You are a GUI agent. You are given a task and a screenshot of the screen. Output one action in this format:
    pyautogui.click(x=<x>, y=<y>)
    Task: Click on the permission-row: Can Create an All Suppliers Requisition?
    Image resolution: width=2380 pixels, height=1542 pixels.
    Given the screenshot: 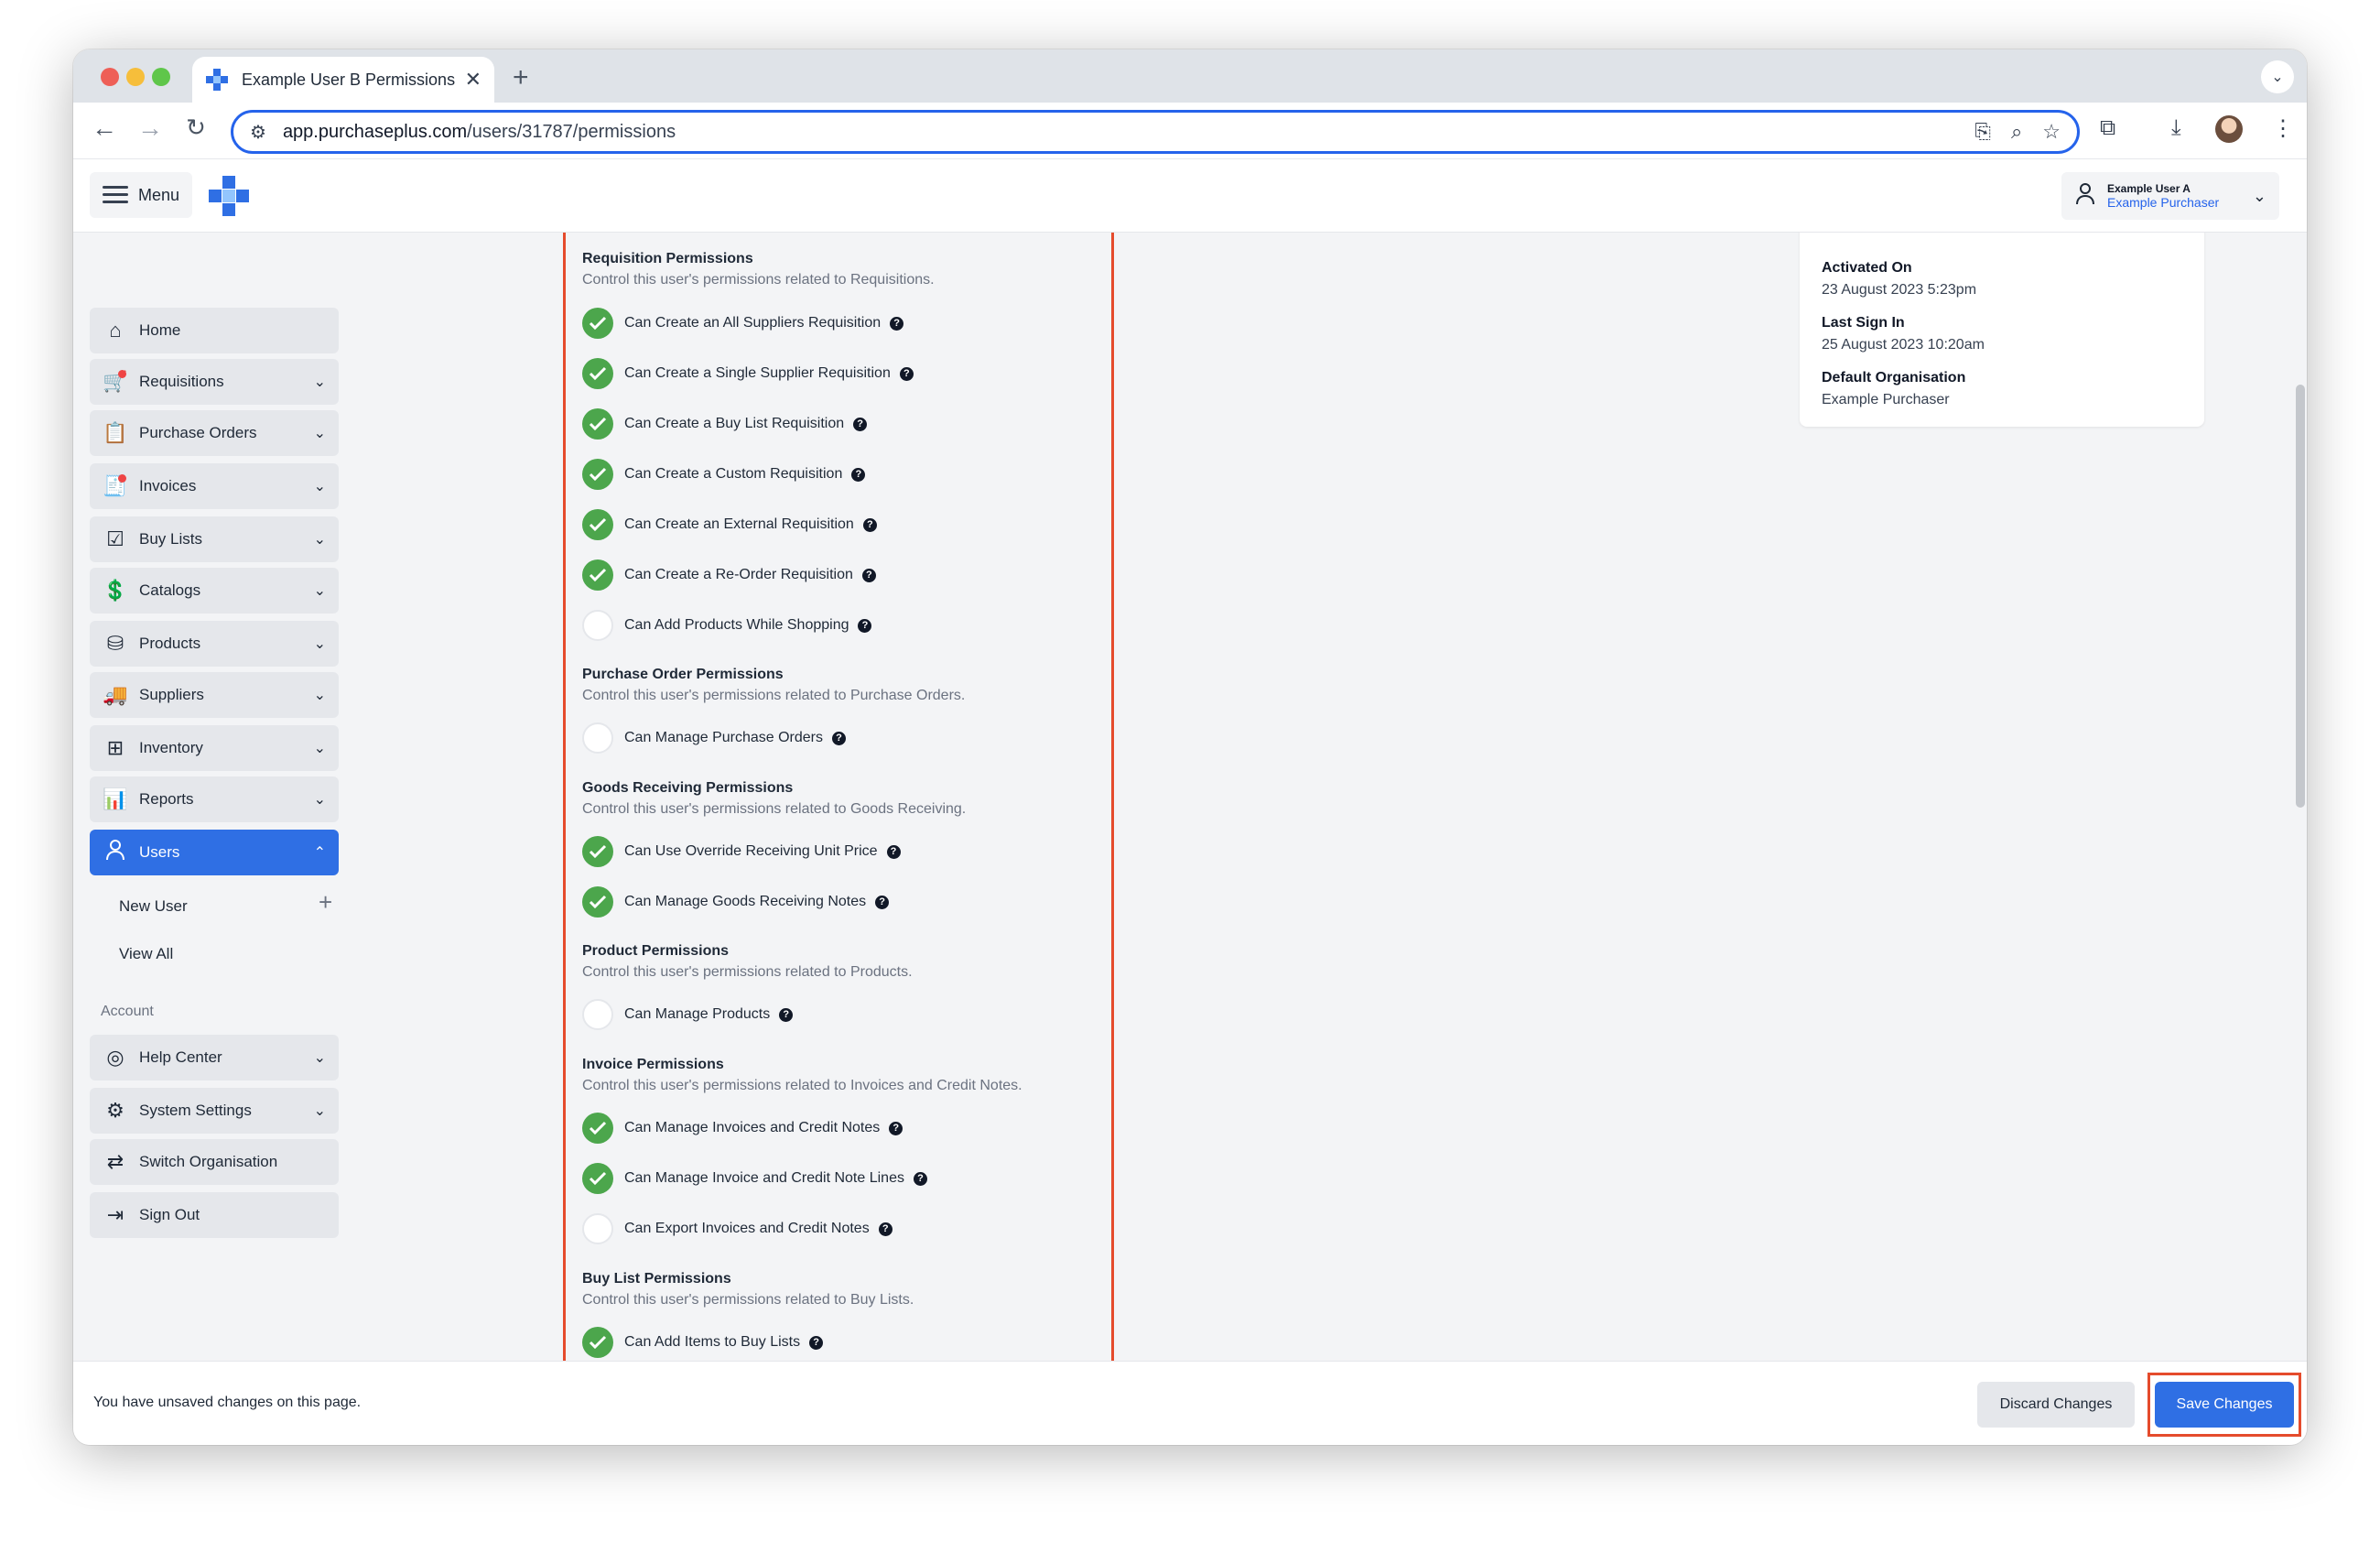 What is the action you would take?
    pyautogui.click(x=743, y=323)
    